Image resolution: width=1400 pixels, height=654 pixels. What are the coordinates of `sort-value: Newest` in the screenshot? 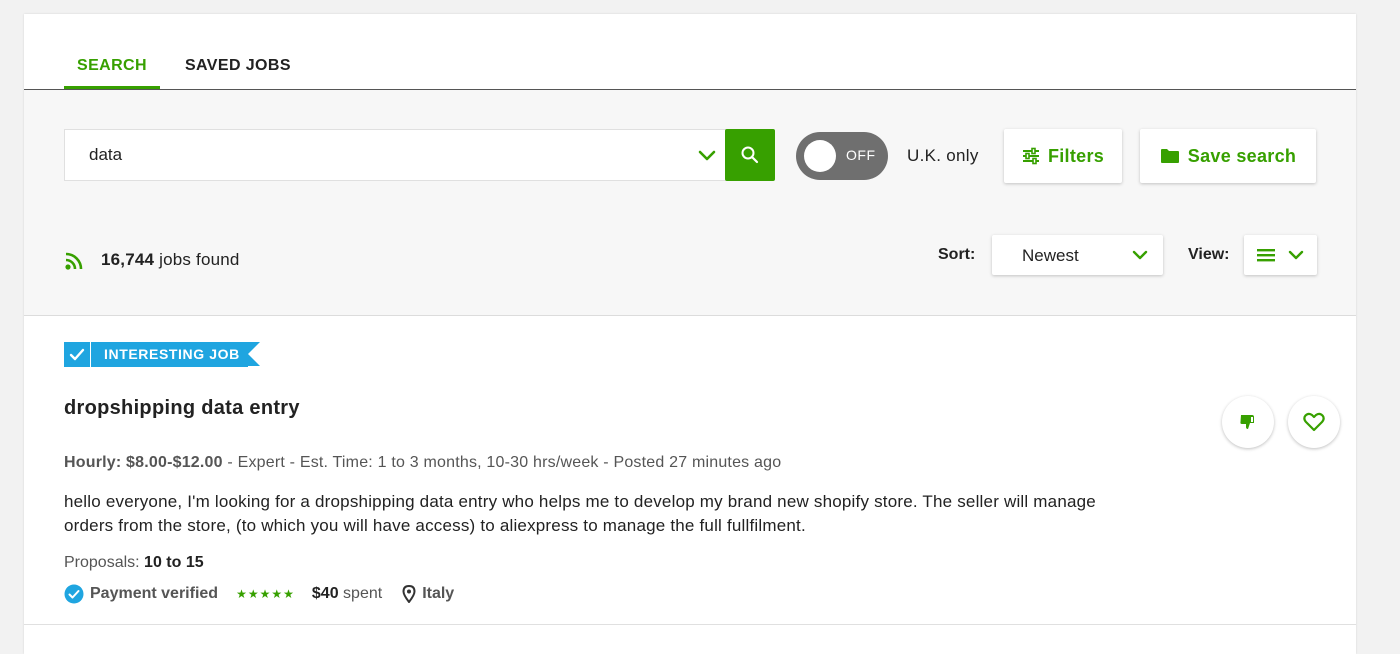 It's located at (1050, 255).